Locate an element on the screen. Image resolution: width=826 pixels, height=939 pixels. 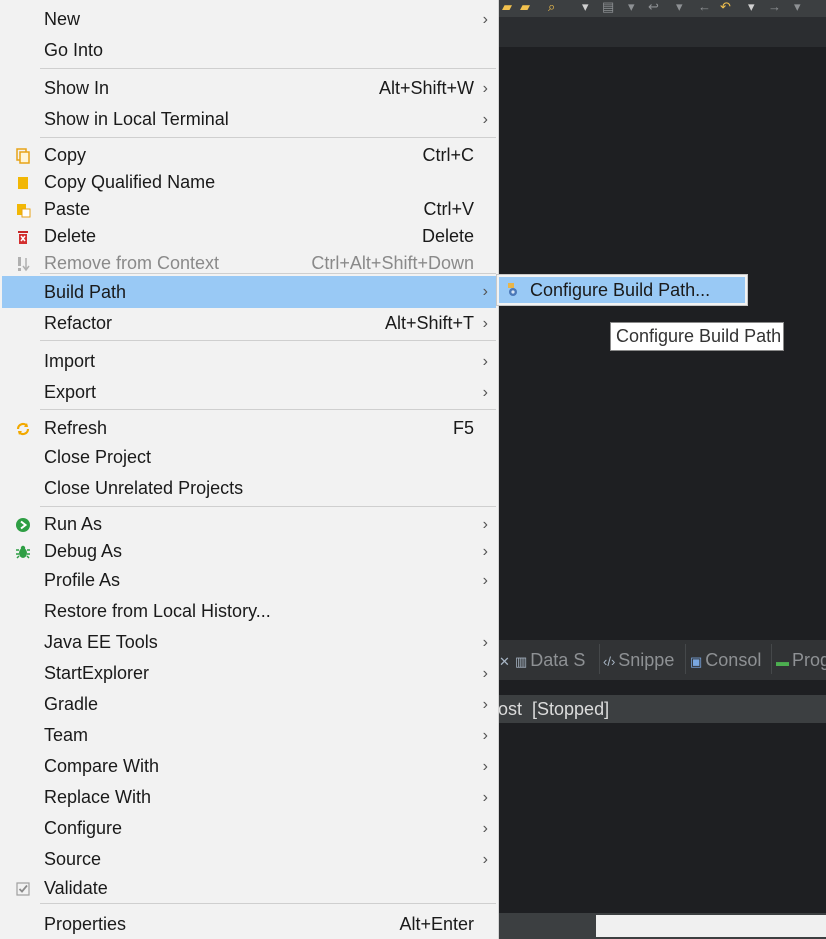
menu-item-team: Team › is located at coordinates (249, 735).